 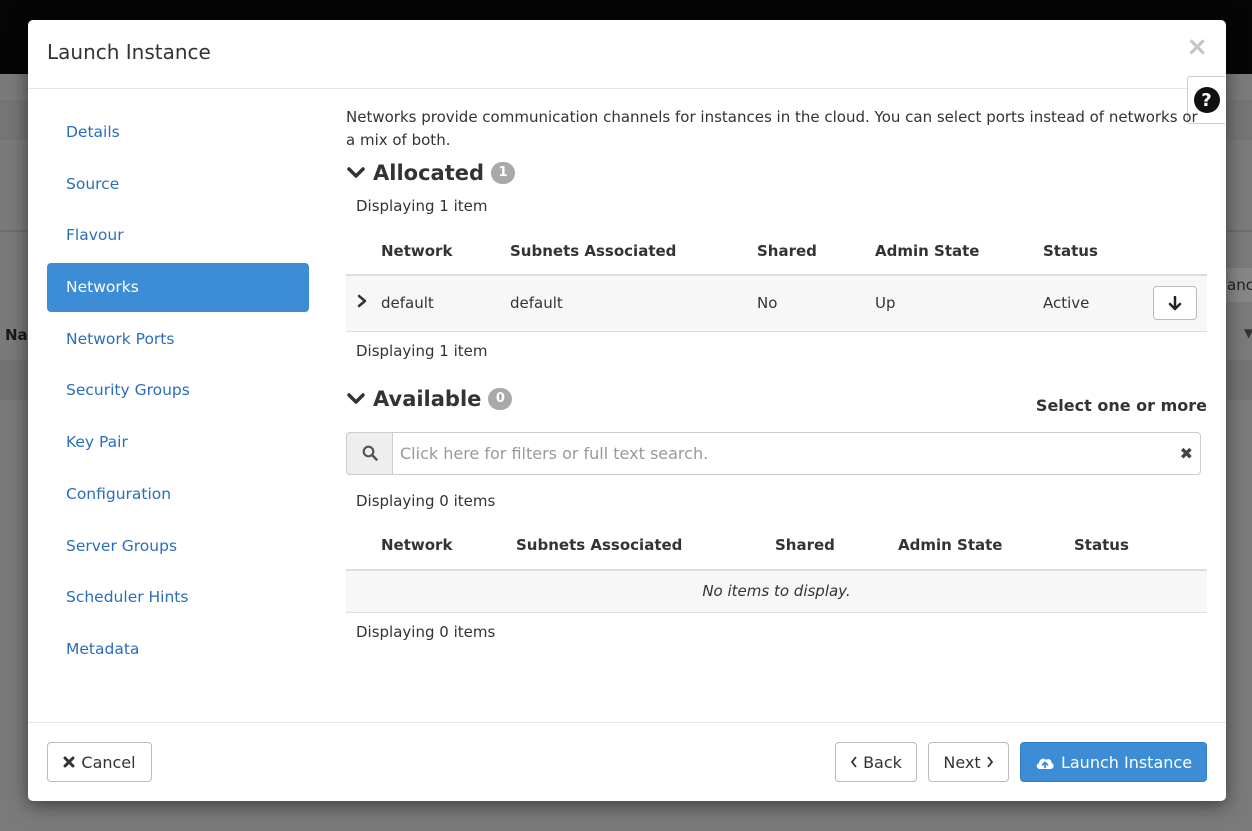 What do you see at coordinates (429, 173) in the screenshot?
I see `allocated-title: Allocated` at bounding box center [429, 173].